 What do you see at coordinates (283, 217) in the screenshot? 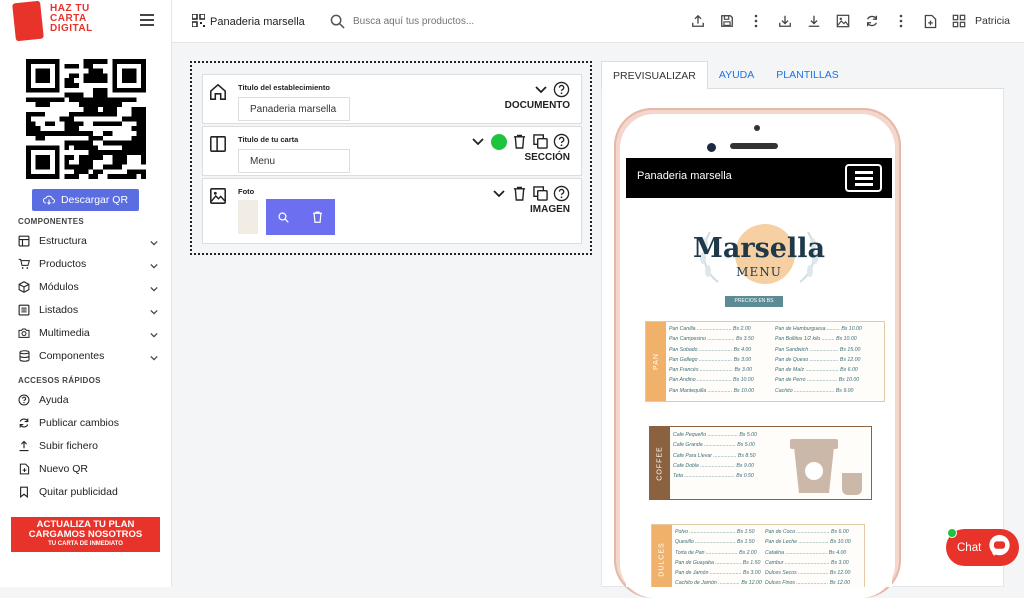
I see `zoom-icon` at bounding box center [283, 217].